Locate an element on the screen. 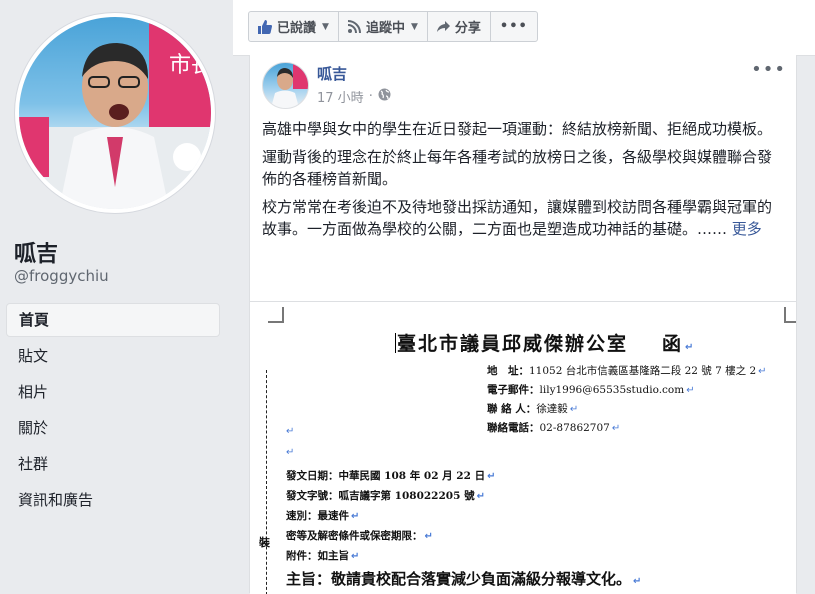 The width and height of the screenshot is (815, 594). liked-label: 已說讚 is located at coordinates (297, 28).